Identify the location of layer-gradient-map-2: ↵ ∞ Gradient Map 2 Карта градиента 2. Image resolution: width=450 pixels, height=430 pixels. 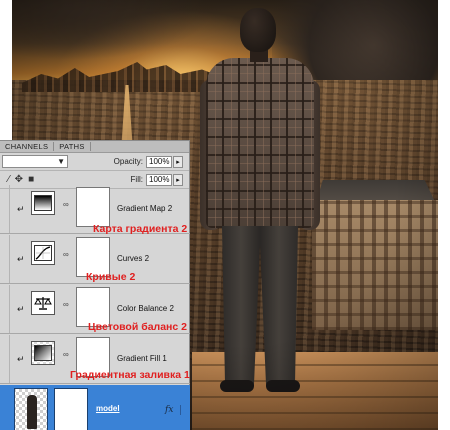
(95, 210).